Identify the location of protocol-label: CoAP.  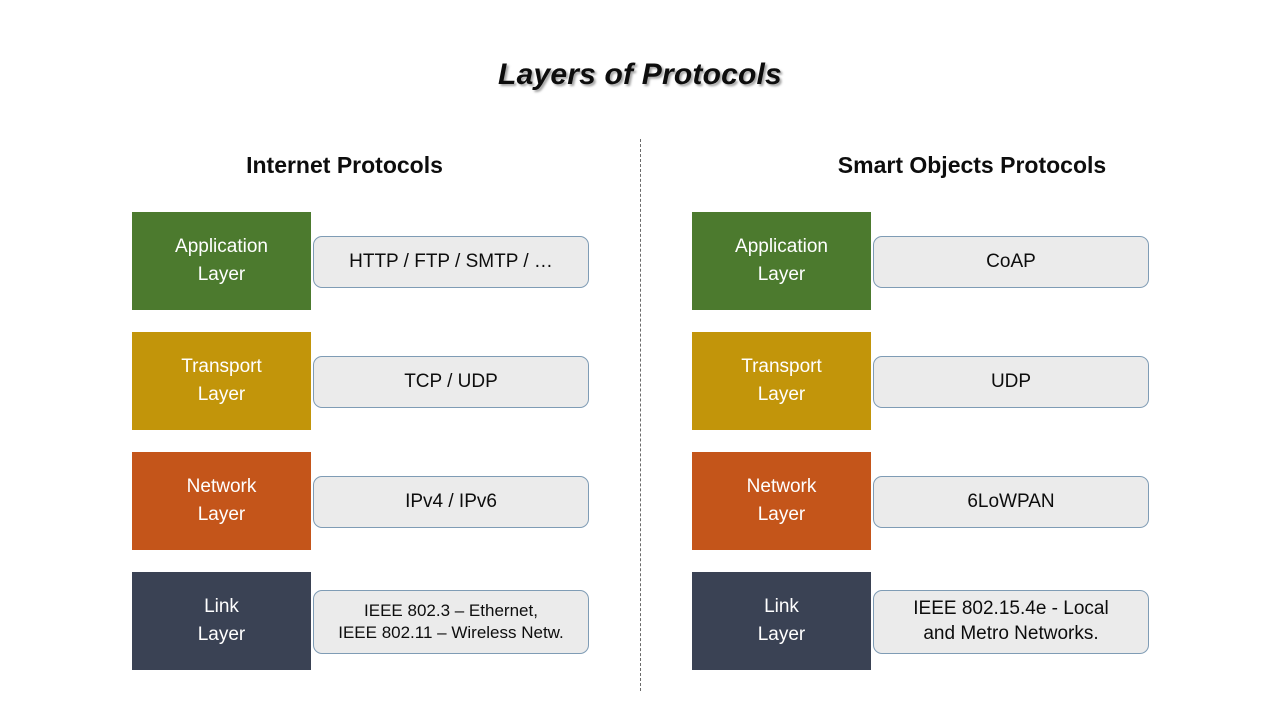
(1011, 261).